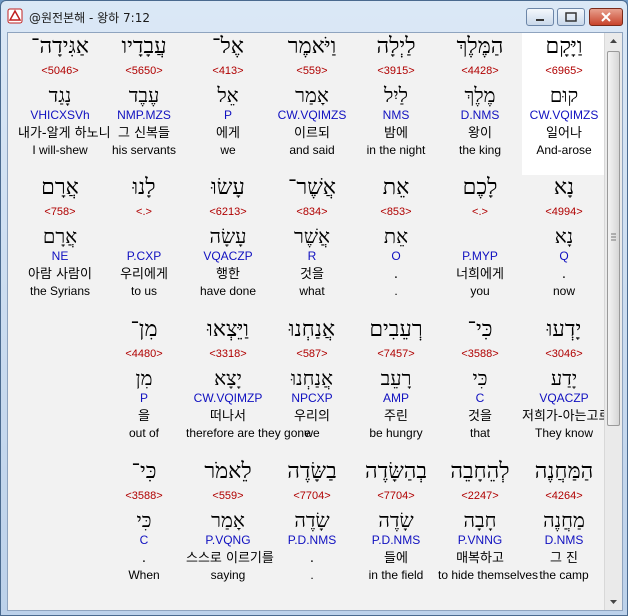 The image size is (628, 616). Describe the element at coordinates (144, 187) in the screenshot. I see `hebrew-word: לָנוּ` at that location.